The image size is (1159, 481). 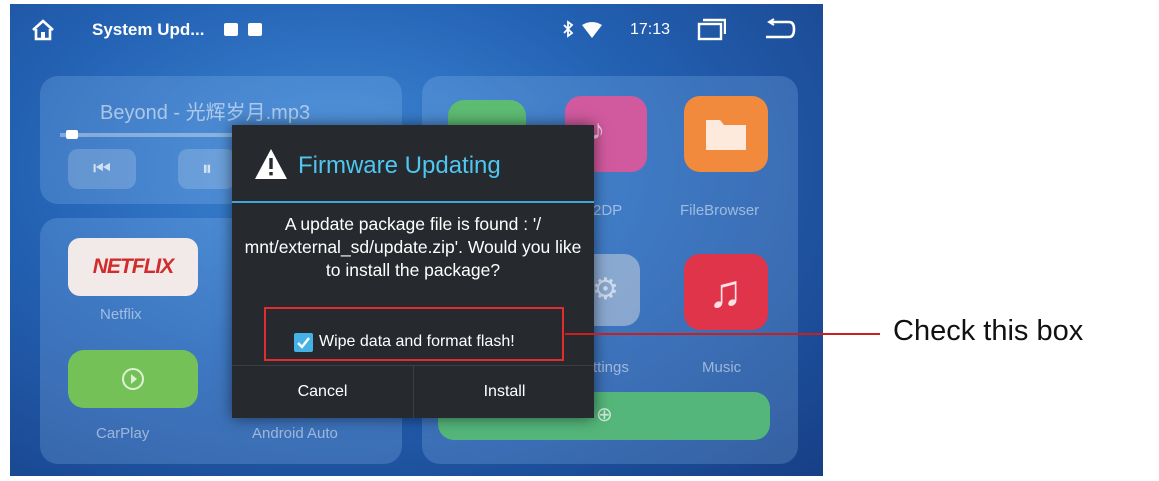 I want to click on warning-icon, so click(x=271, y=164).